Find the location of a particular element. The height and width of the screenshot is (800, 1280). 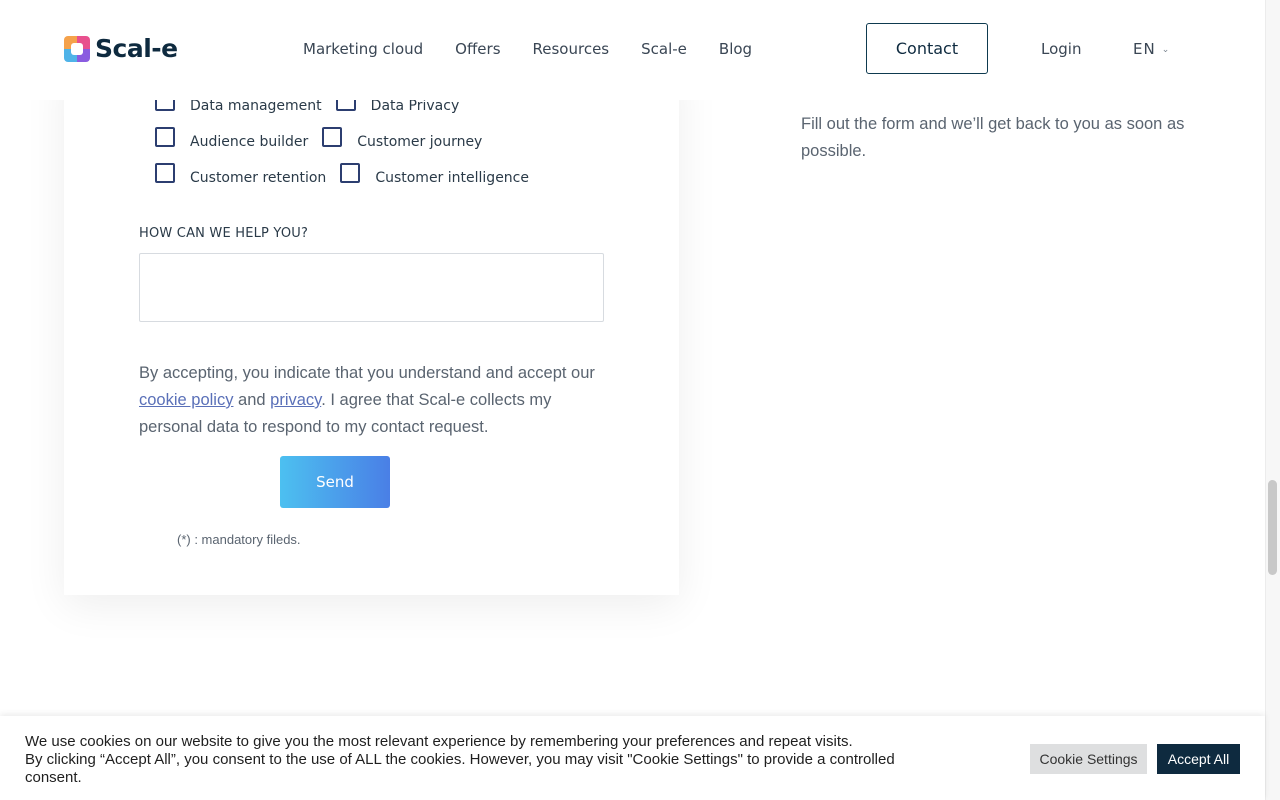

logo: Scal-e is located at coordinates (121, 48).